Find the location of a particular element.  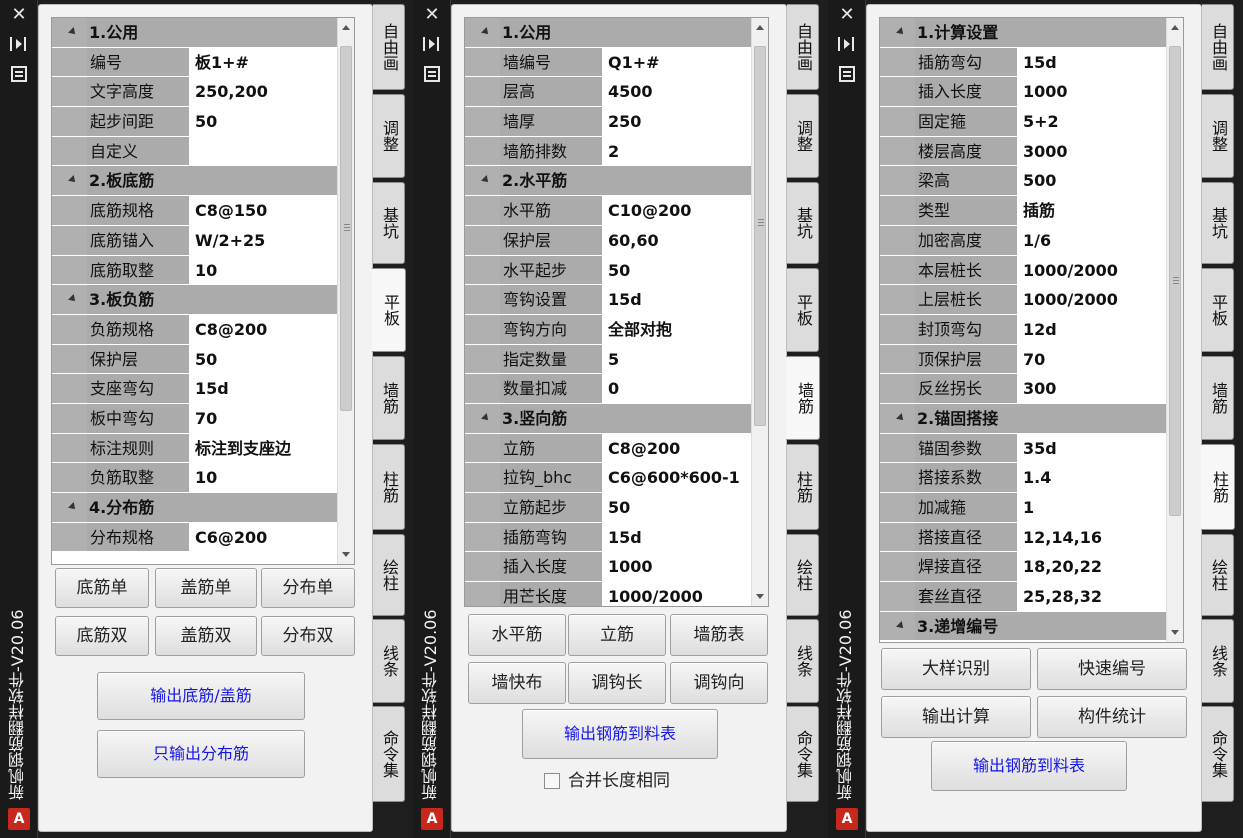

property-row: 搭接直径 12,14,16 is located at coordinates (1023, 537).